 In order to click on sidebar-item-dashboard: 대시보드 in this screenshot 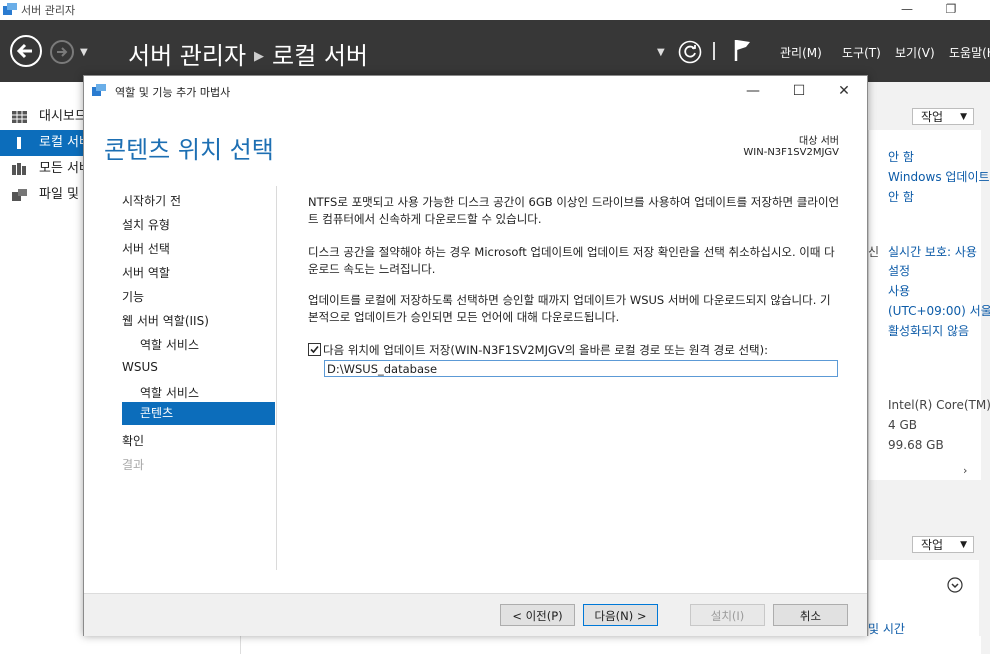, I will do `click(42, 117)`.